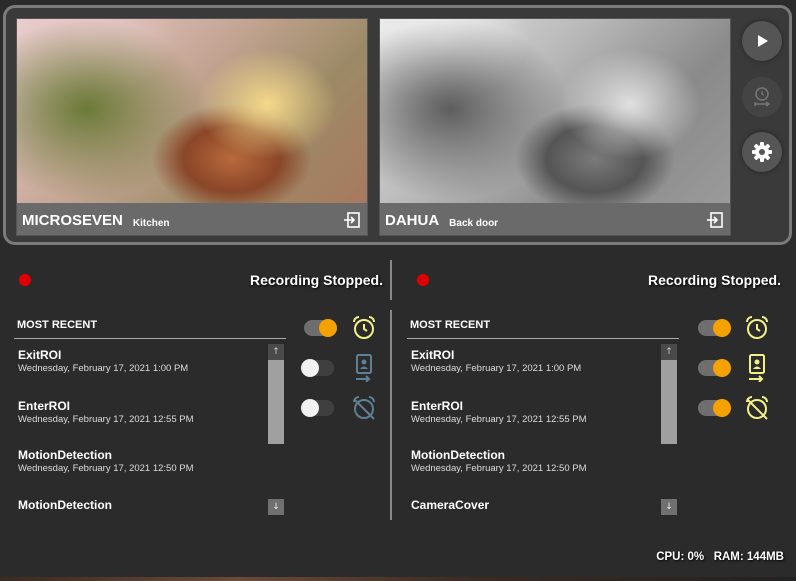 This screenshot has height=581, width=796. Describe the element at coordinates (720, 557) in the screenshot. I see `system-stats: CPU: 0% RAM: 144MB` at that location.